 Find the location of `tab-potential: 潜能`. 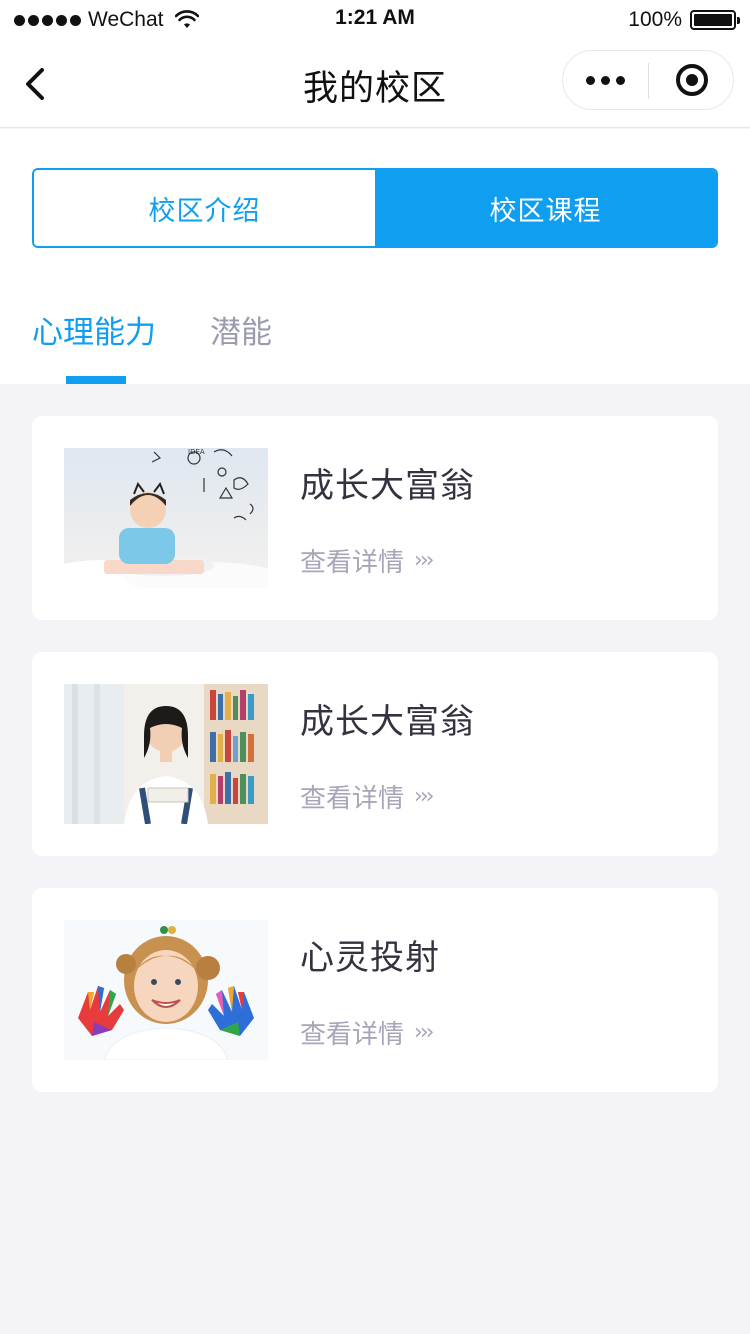

tab-potential: 潜能 is located at coordinates (241, 345).